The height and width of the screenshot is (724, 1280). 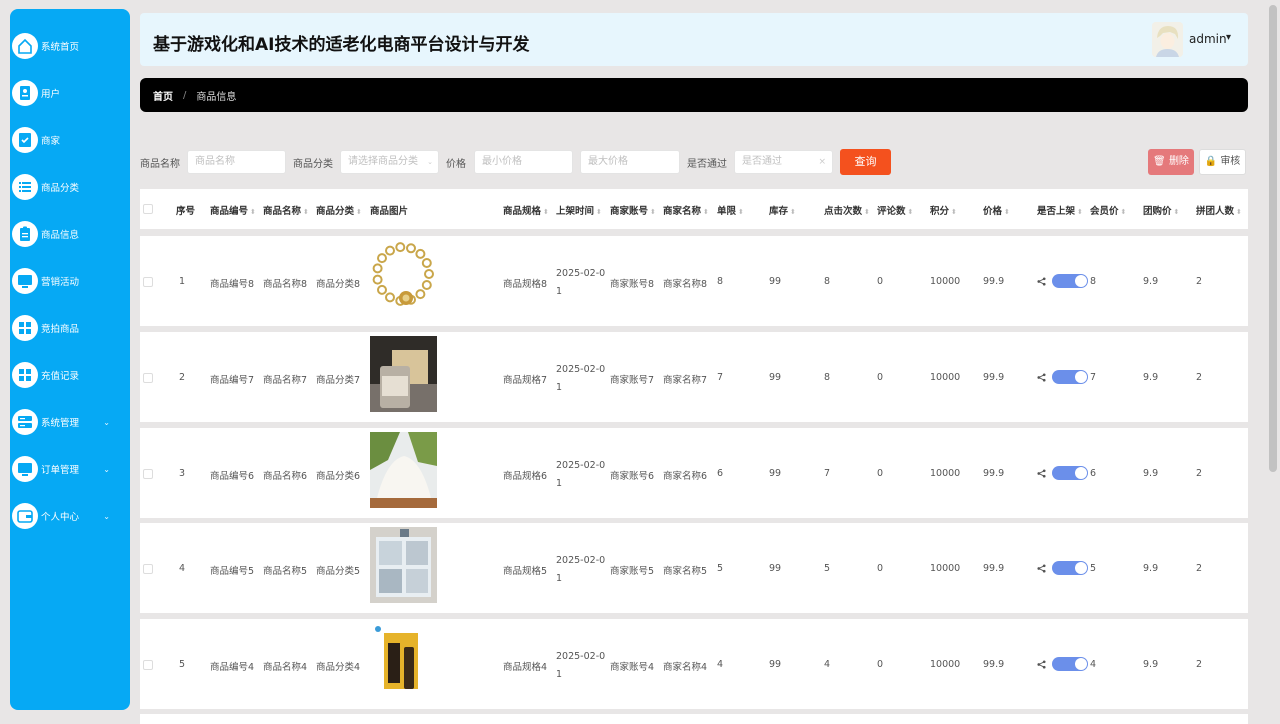 What do you see at coordinates (66, 281) in the screenshot?
I see `sidebar-item-6: 营销活动` at bounding box center [66, 281].